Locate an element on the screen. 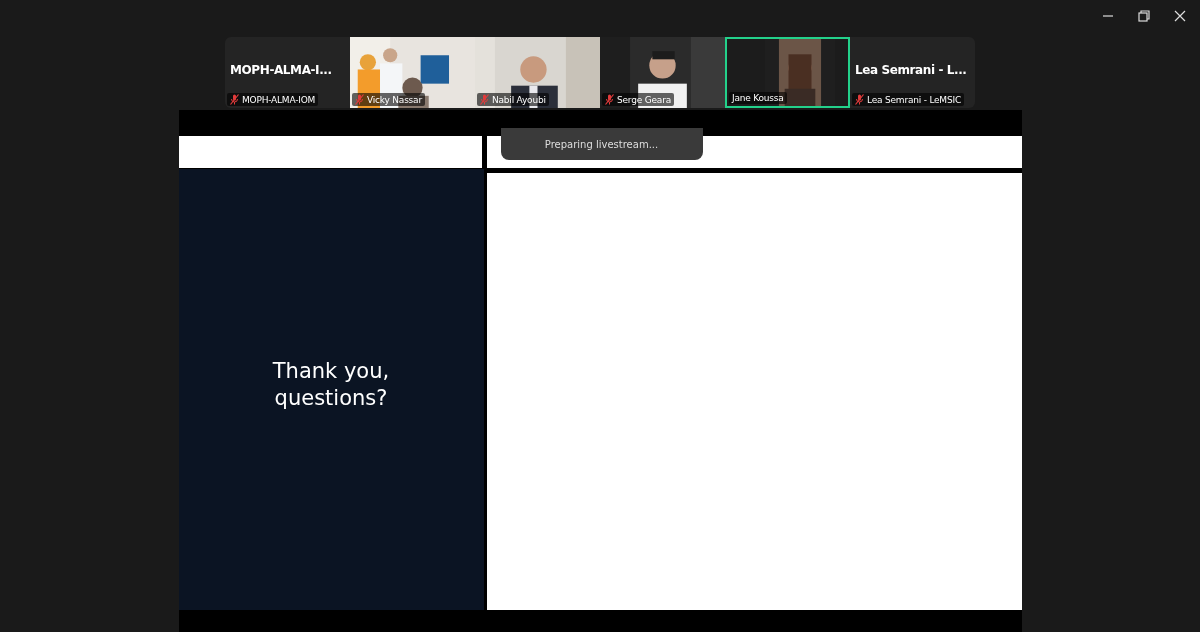  participant-name-label: Vicky Nassar is located at coordinates (394, 99).